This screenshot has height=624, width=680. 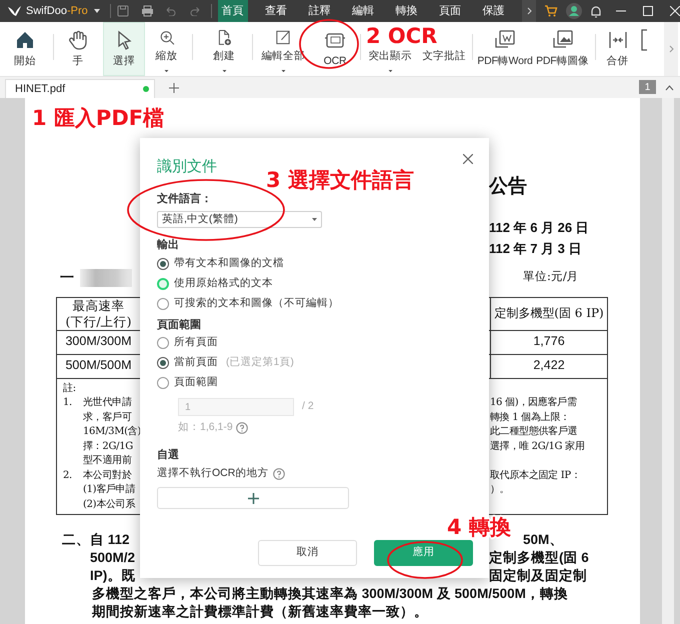 What do you see at coordinates (168, 245) in the screenshot?
I see `section-label: 輸出` at bounding box center [168, 245].